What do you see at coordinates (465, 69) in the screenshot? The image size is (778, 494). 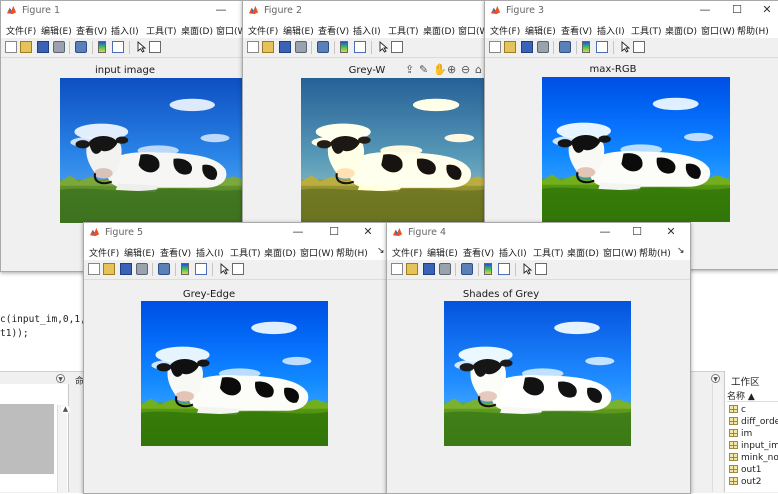 I see `zoom-out-icon: ⊖` at bounding box center [465, 69].